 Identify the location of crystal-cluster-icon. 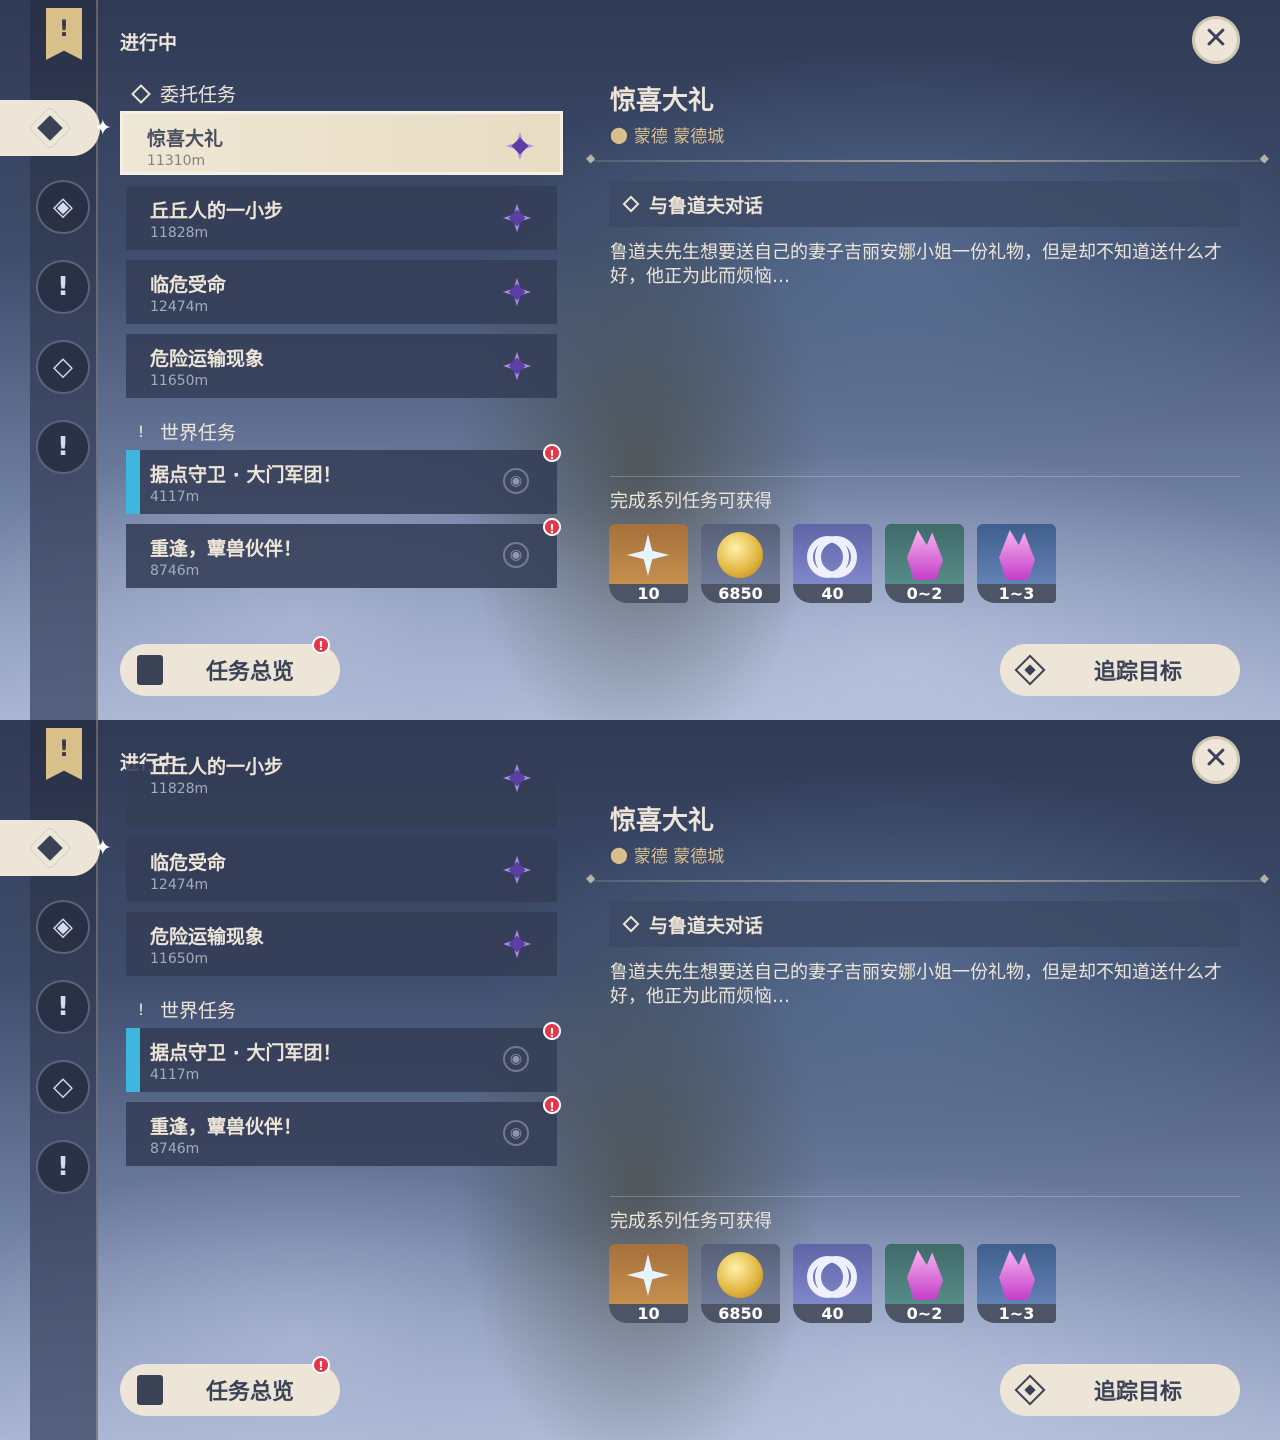
(1017, 555).